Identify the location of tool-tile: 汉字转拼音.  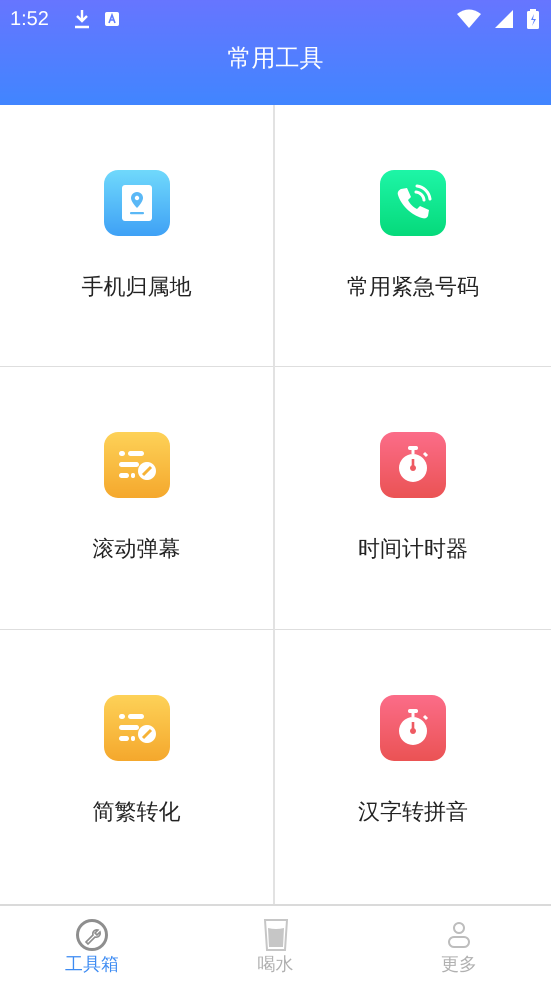
(413, 761).